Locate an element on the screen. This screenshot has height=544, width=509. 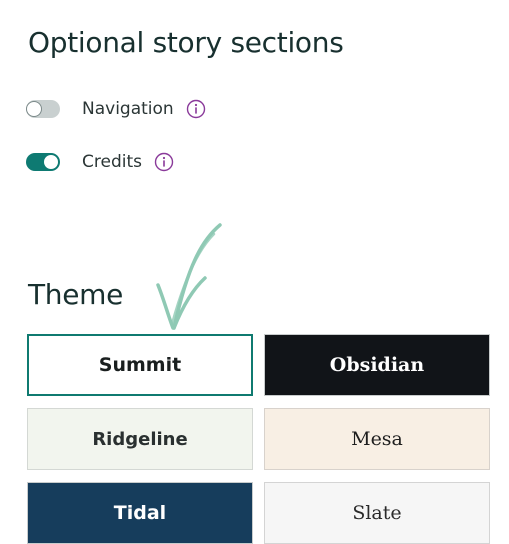
navigation-toggle-row: Navigation is located at coordinates (116, 109).